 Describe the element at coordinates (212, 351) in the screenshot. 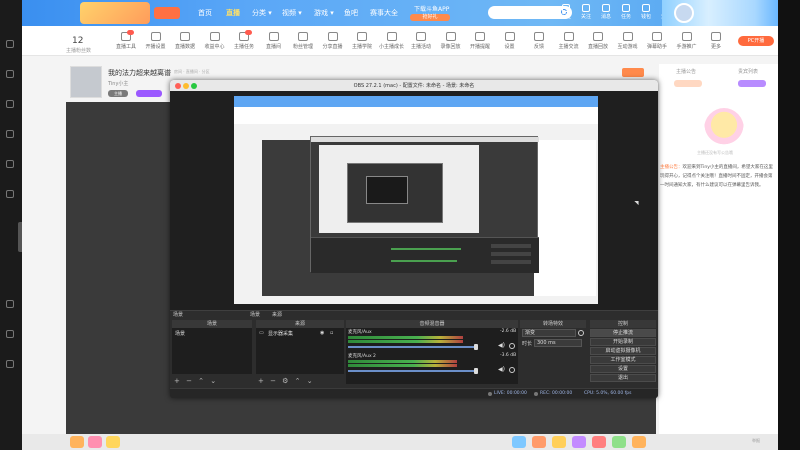

I see `scenes-list: 场景` at that location.